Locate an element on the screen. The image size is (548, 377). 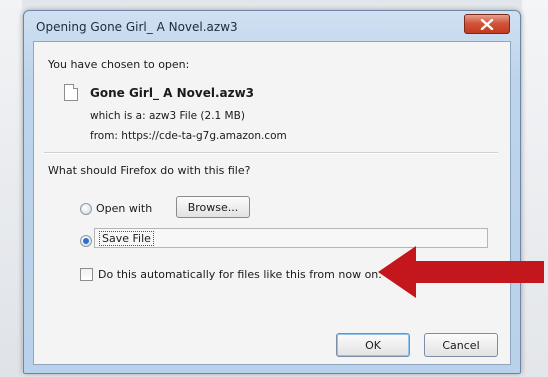
title-bar: Opening Gone Girl_ A Novel.azw3 is located at coordinates (272, 26).